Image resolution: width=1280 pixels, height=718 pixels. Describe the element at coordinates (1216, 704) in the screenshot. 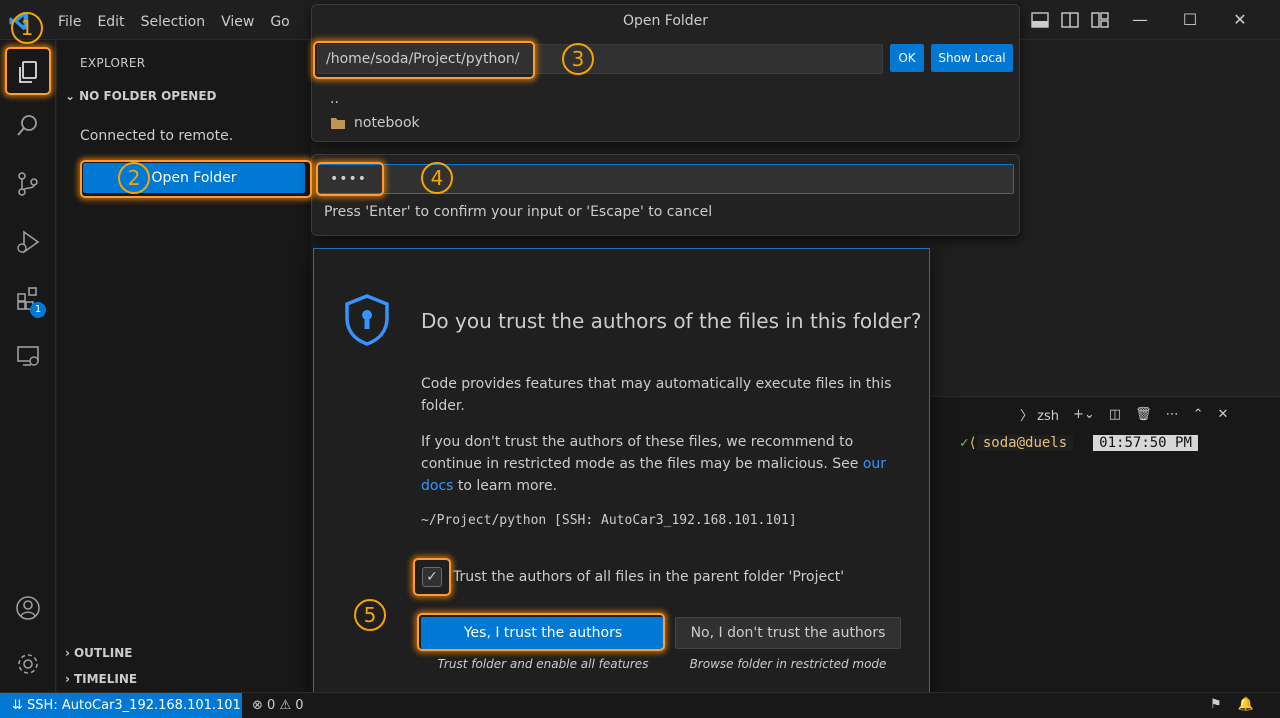

I see `feedback-icon: ⚑` at that location.